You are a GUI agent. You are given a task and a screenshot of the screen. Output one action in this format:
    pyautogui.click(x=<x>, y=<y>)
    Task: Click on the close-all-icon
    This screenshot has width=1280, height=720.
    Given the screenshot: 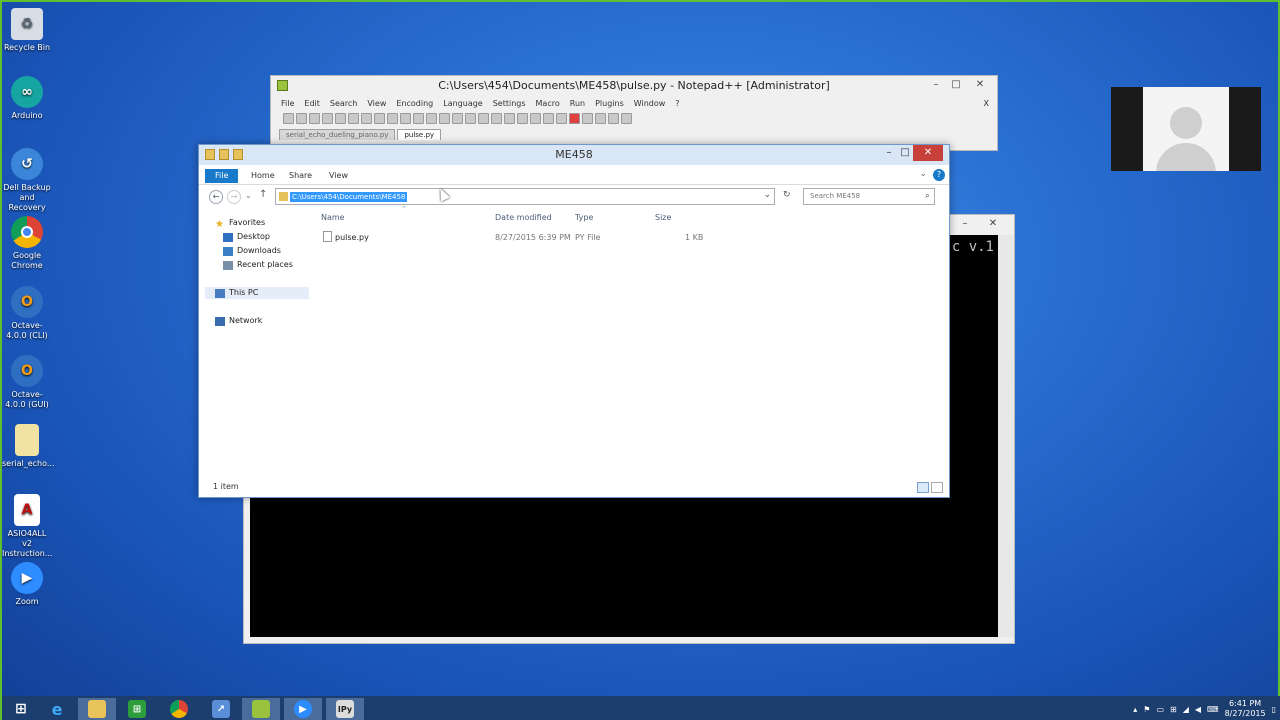 What is the action you would take?
    pyautogui.click(x=353, y=118)
    